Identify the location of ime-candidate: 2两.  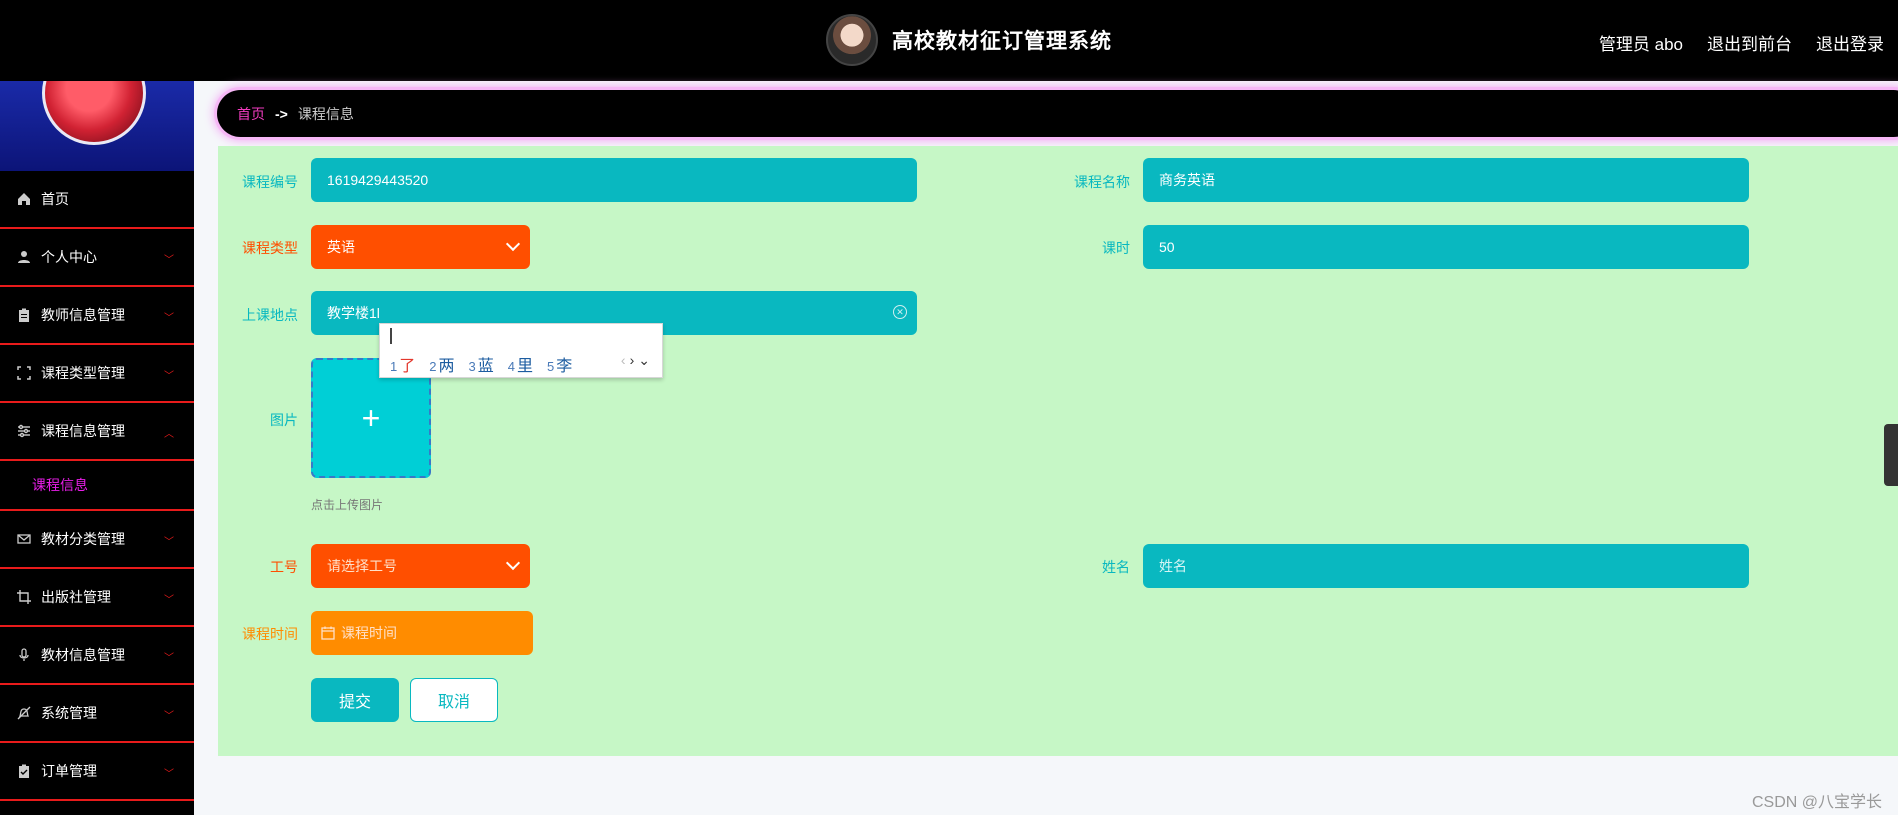
(441, 364).